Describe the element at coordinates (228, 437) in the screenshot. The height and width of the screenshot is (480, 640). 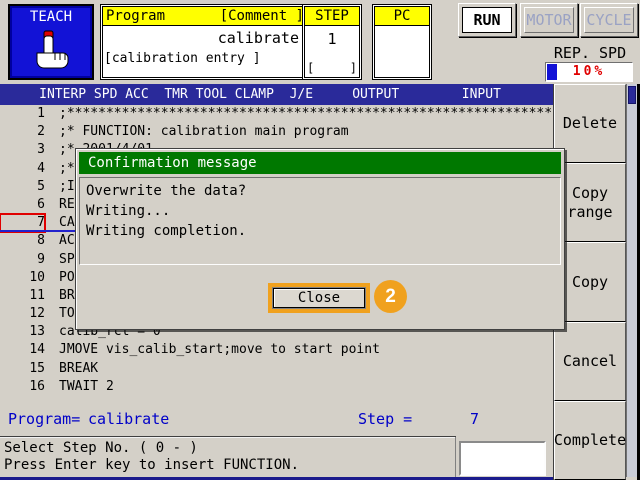
I see `status-divider-highlight` at that location.